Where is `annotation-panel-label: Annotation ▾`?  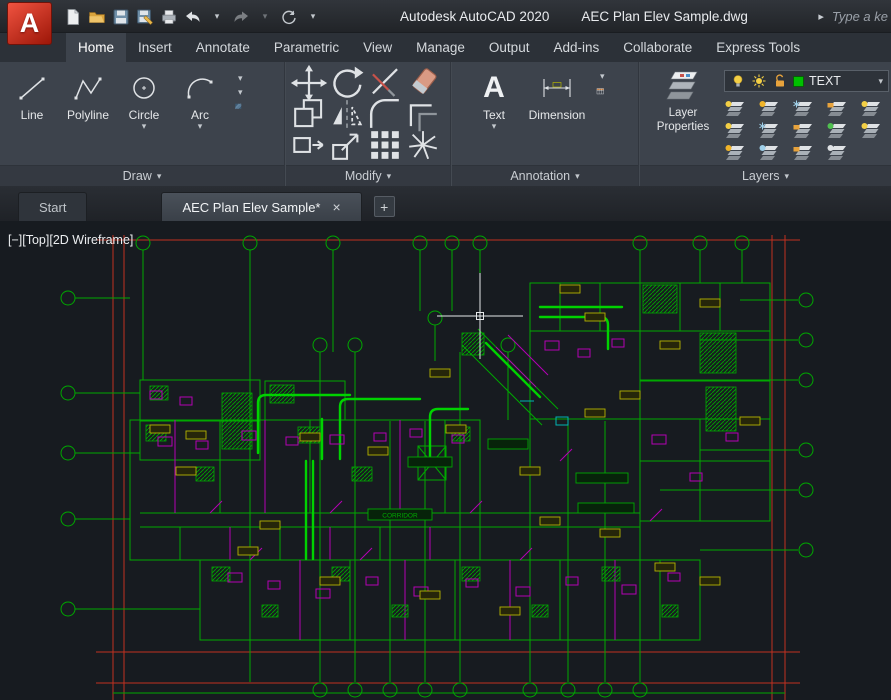
annotation-panel-label: Annotation ▾ is located at coordinates (545, 175).